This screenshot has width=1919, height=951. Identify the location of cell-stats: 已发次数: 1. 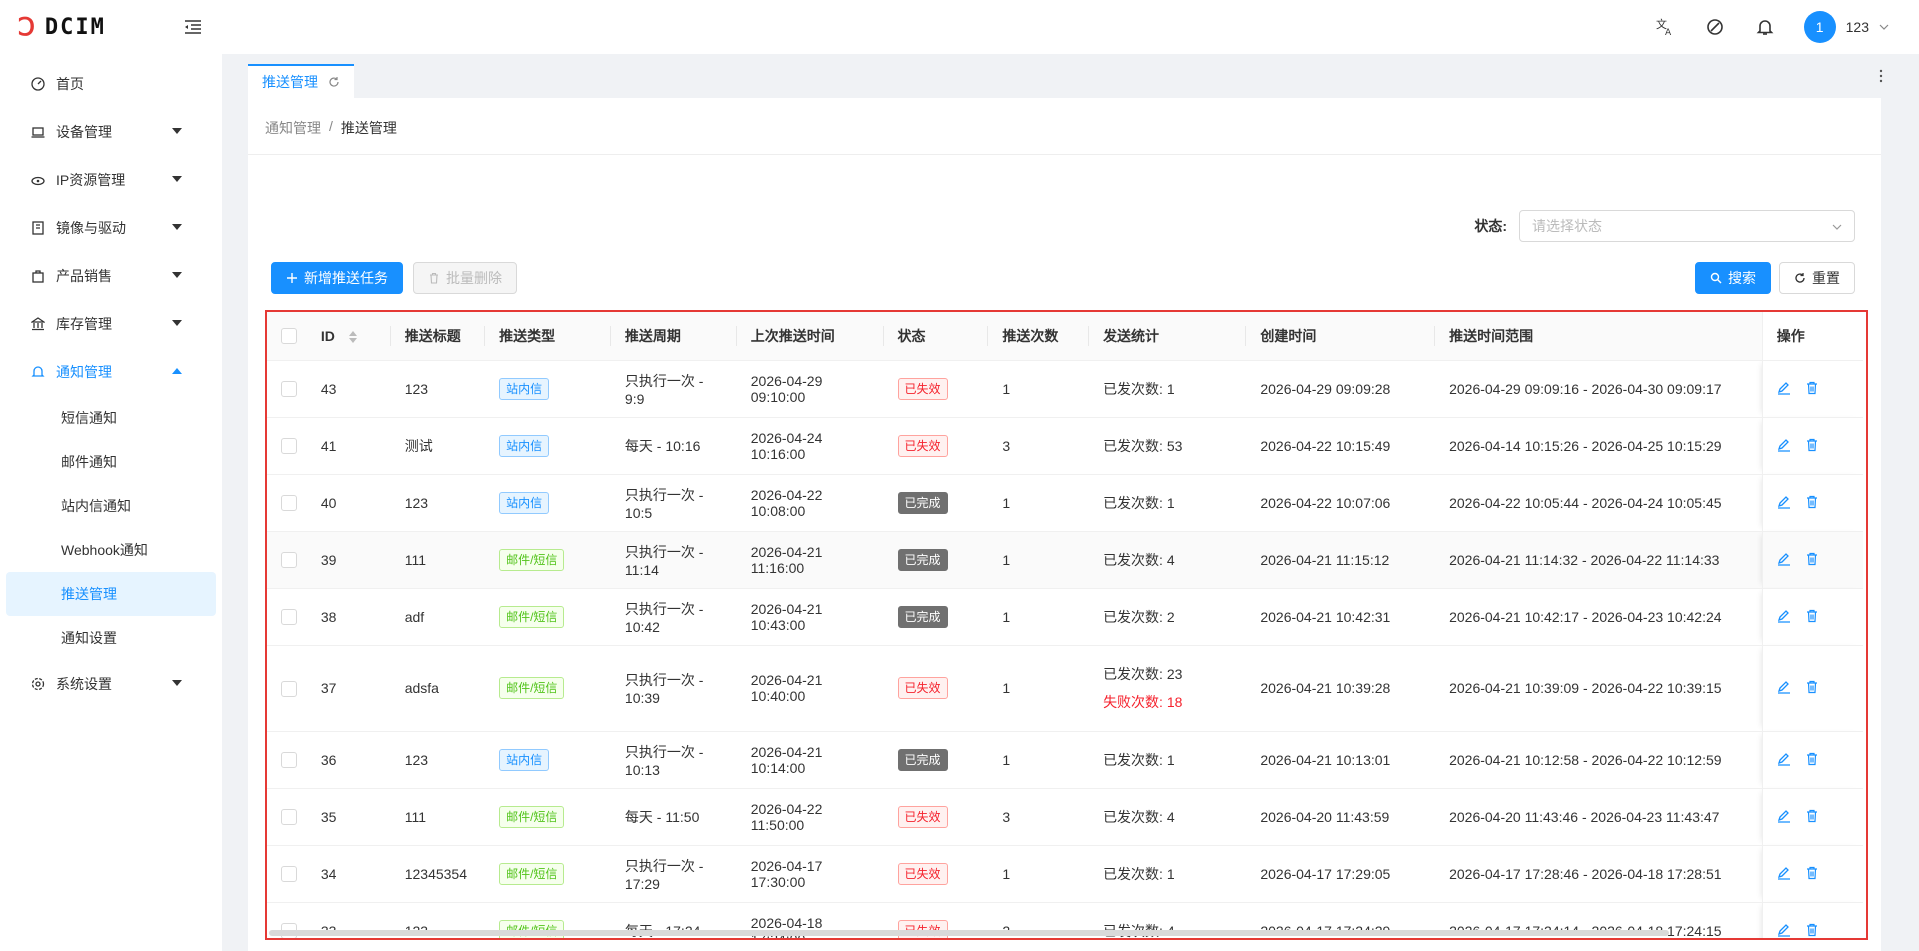
(1168, 389).